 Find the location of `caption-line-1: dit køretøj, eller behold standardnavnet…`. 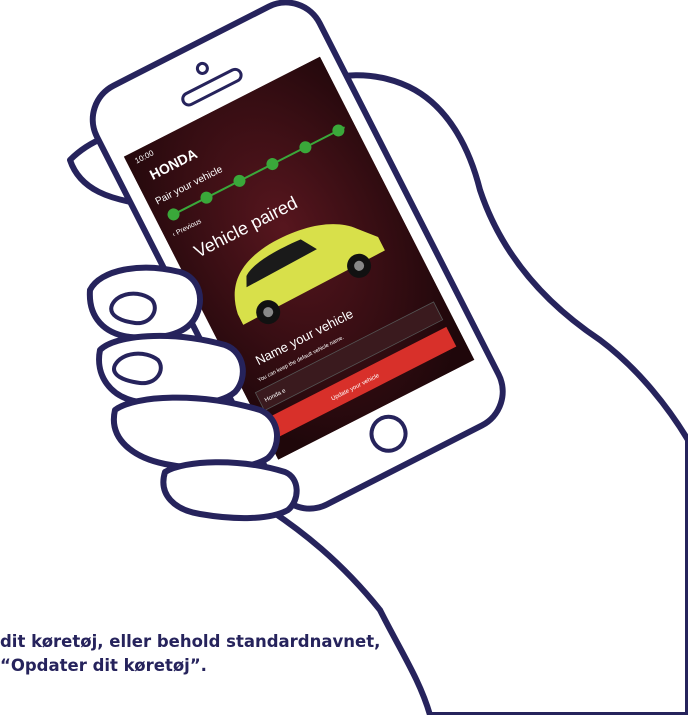

caption-line-1: dit køretøj, eller behold standardnavnet… is located at coordinates (190, 641).